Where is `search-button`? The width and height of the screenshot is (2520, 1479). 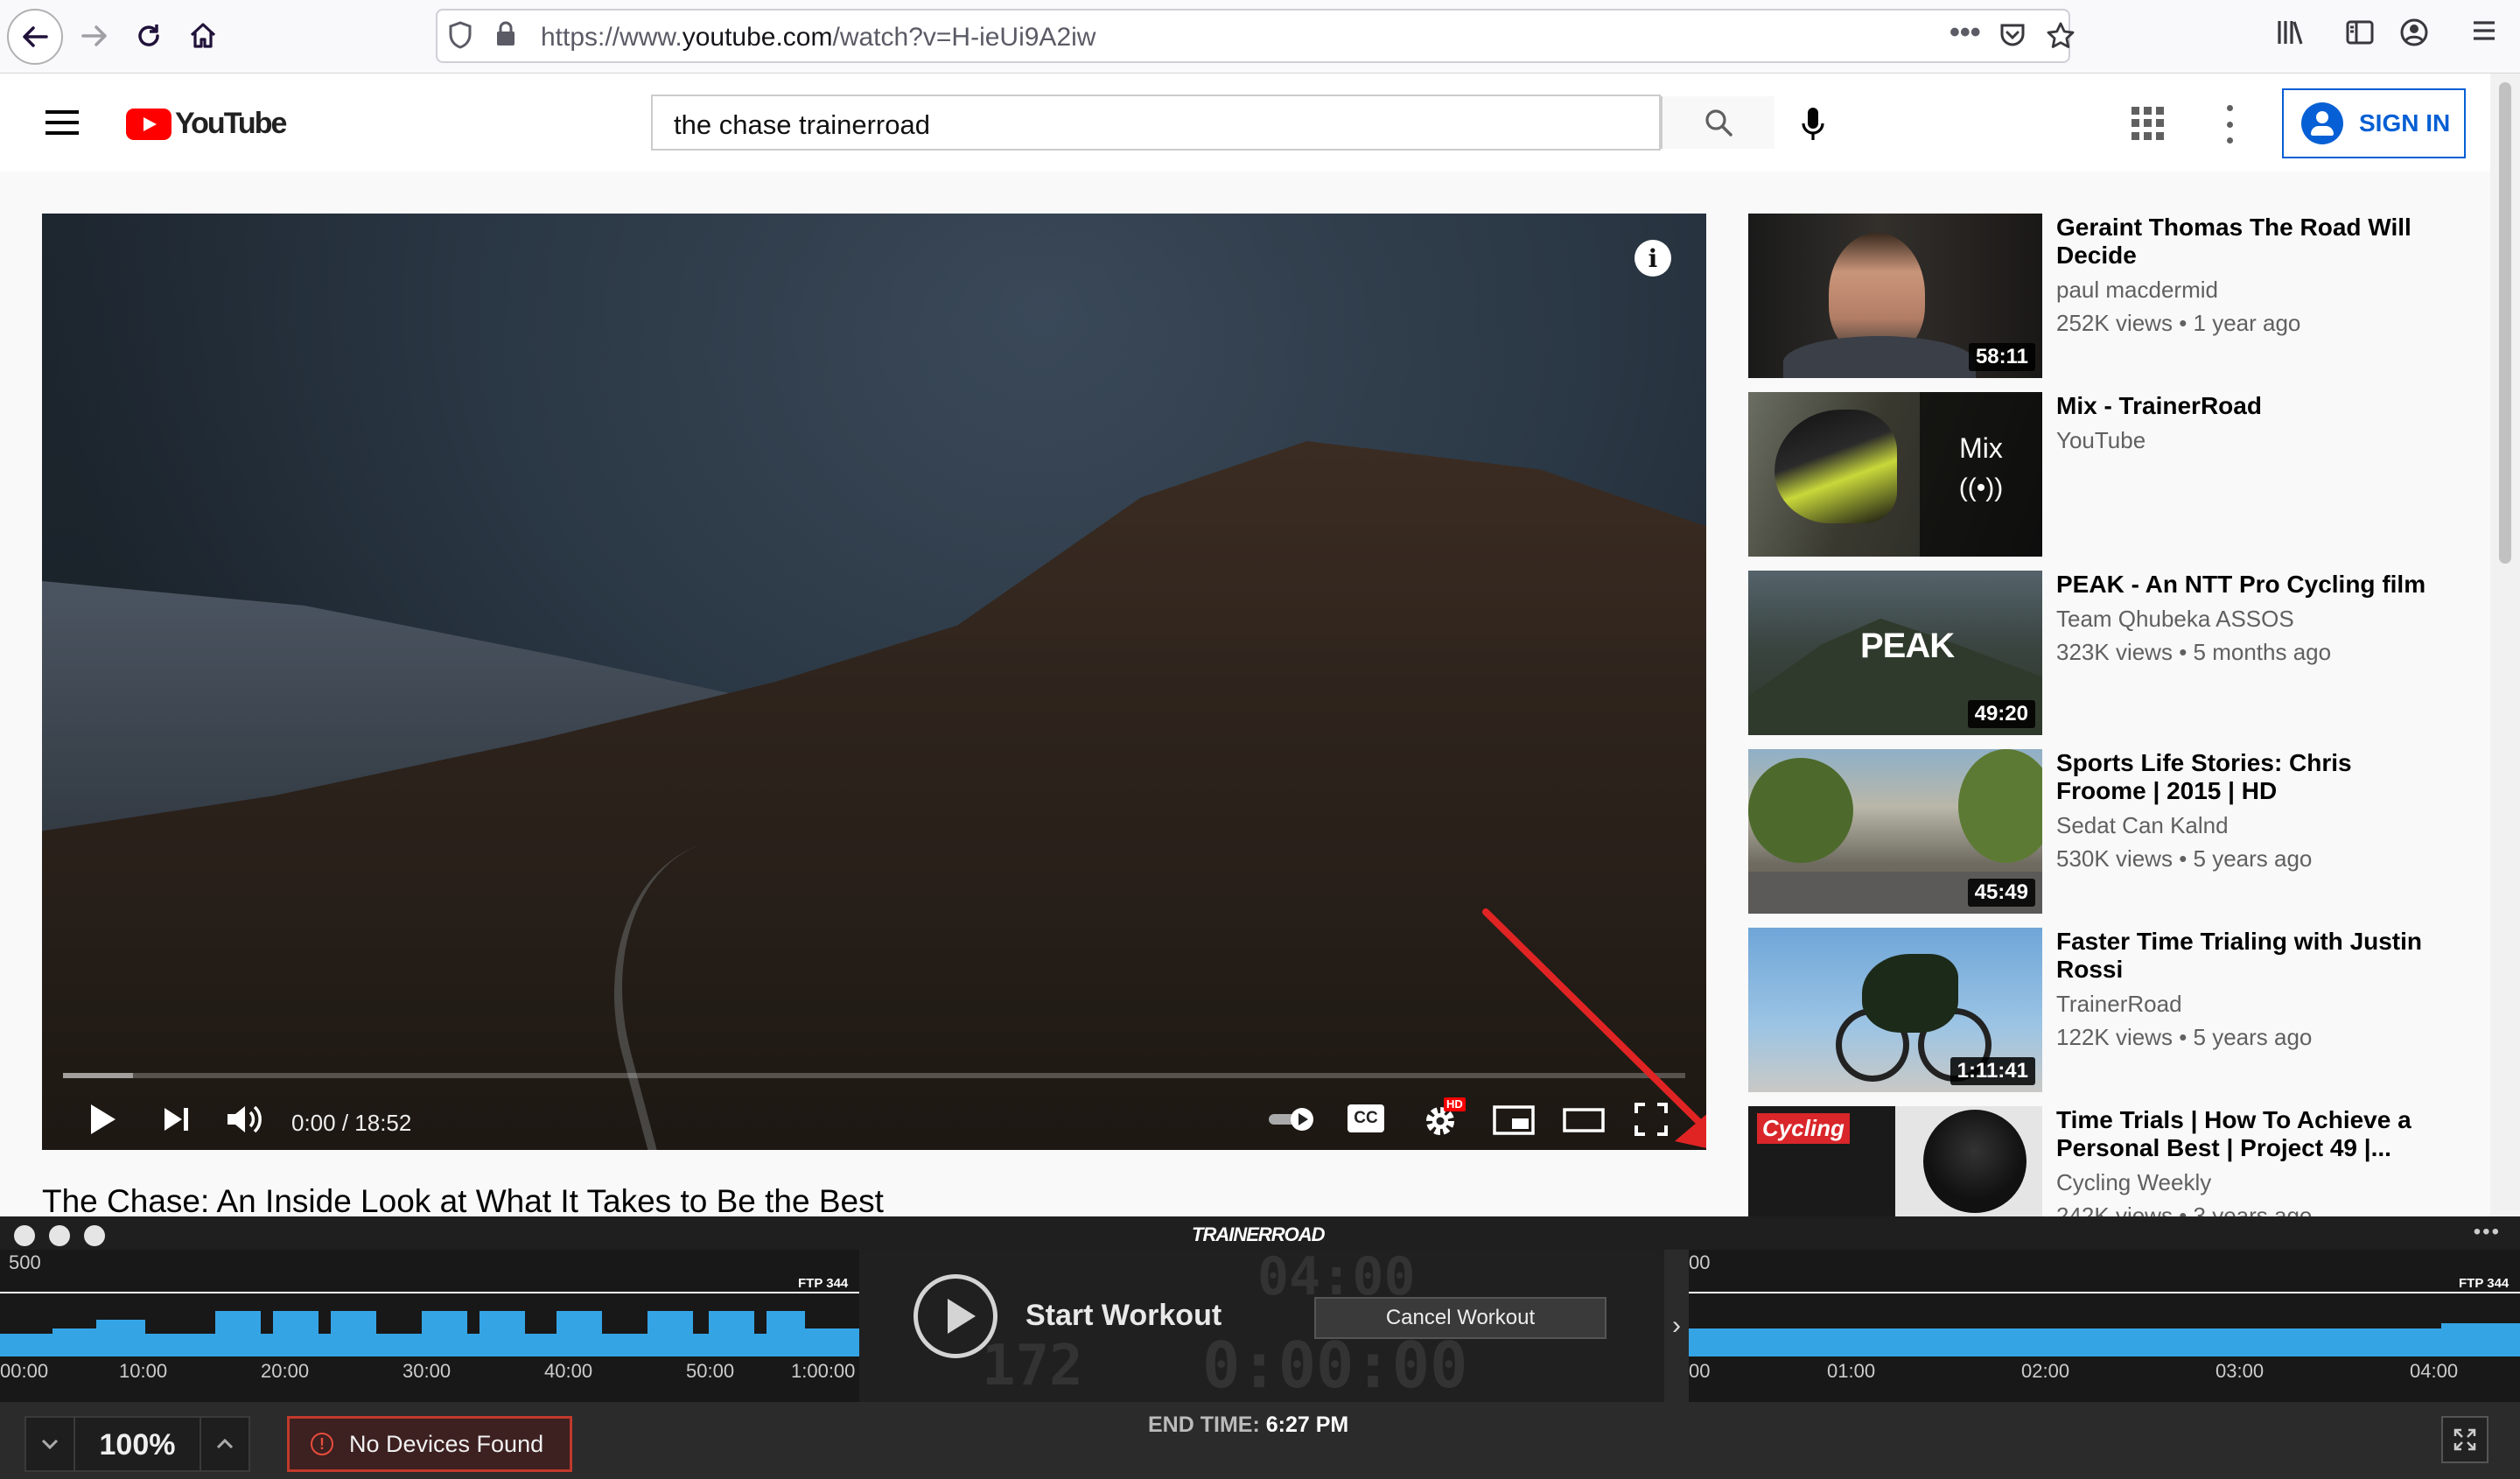
search-button is located at coordinates (1717, 123).